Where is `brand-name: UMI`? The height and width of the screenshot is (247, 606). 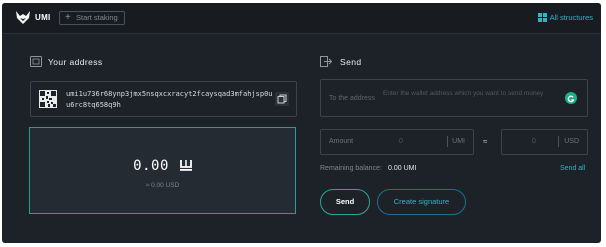
brand-name: UMI is located at coordinates (43, 17).